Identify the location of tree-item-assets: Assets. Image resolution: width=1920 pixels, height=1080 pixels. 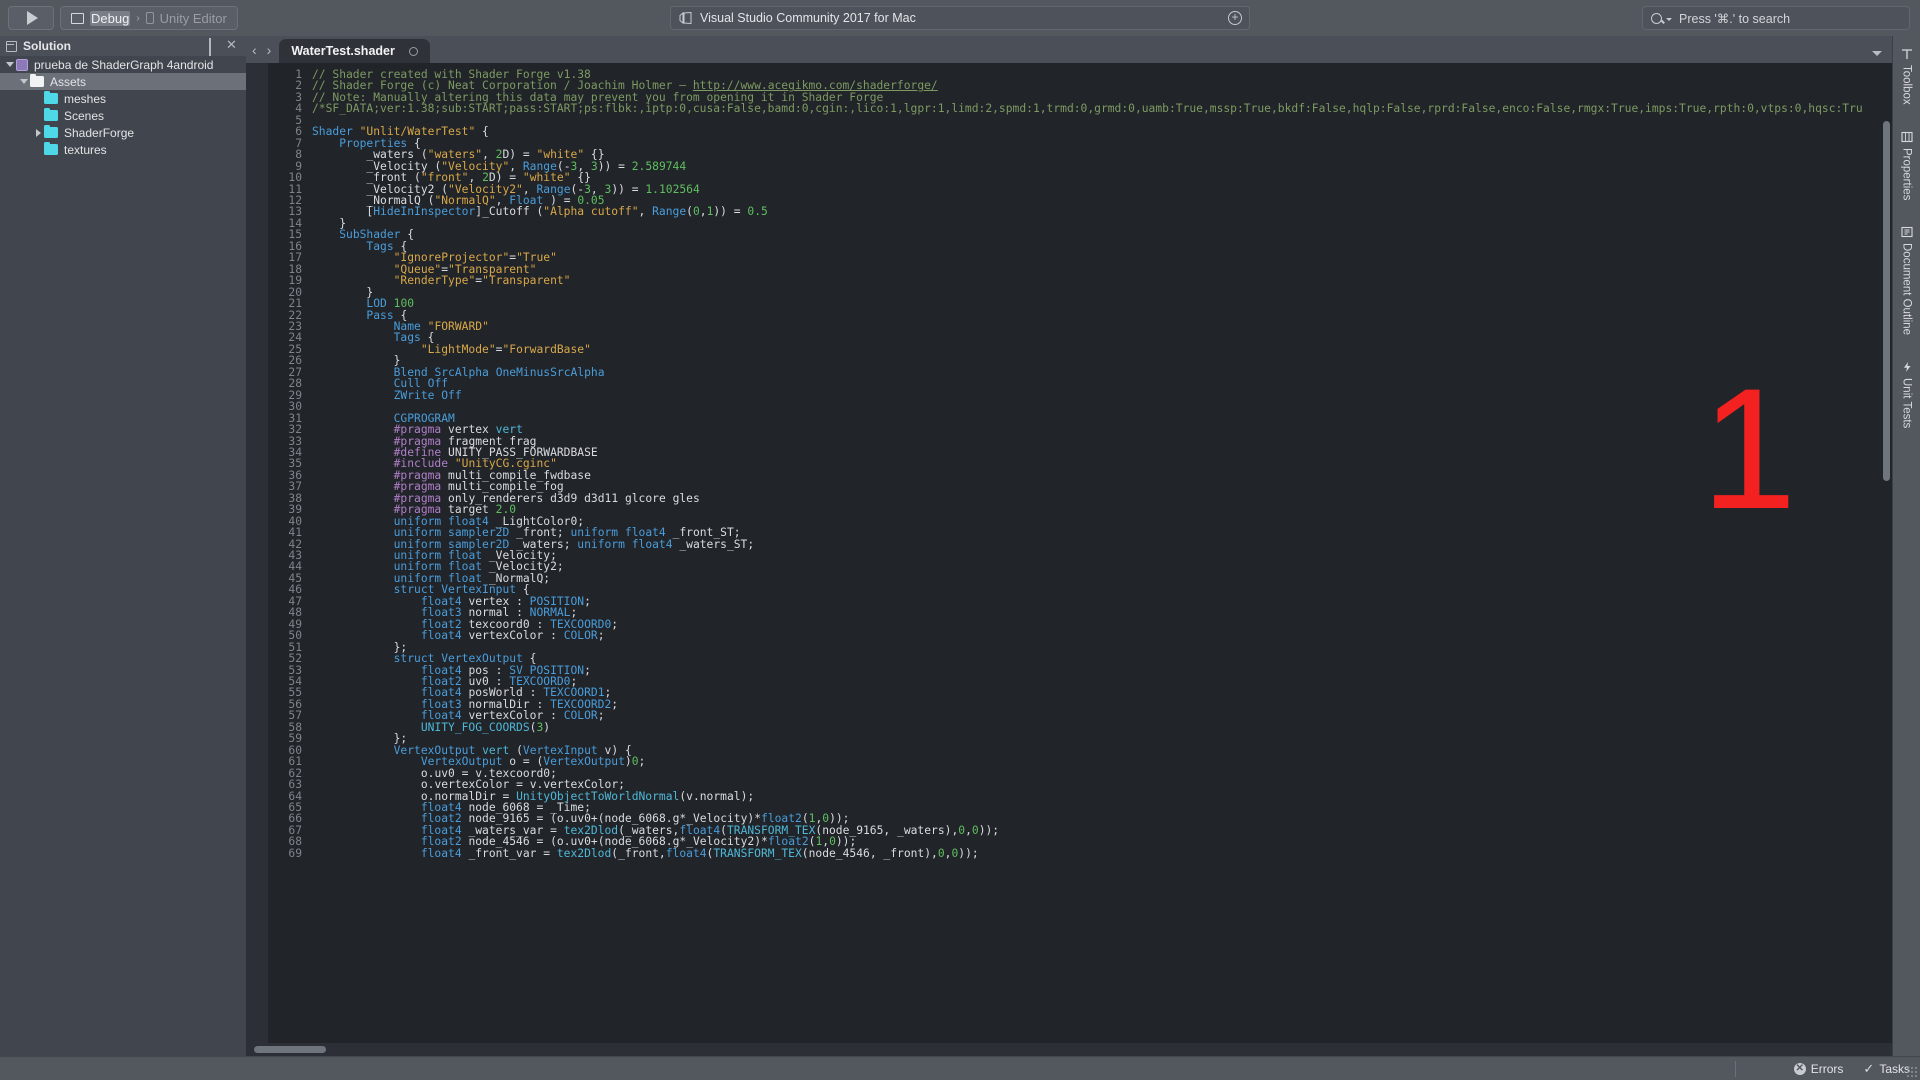
(123, 81).